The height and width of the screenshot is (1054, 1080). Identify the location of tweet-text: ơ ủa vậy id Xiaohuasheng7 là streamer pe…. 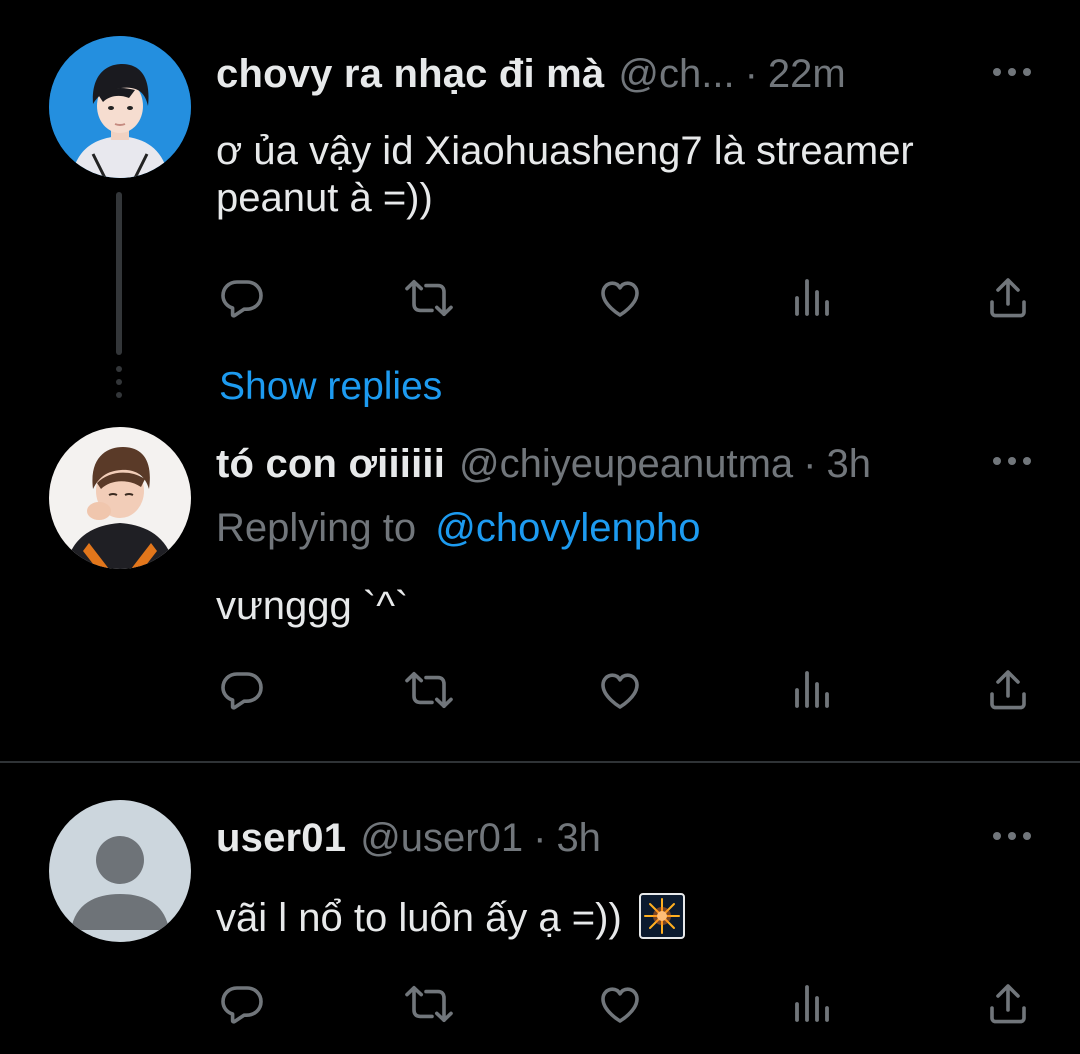
(626, 175).